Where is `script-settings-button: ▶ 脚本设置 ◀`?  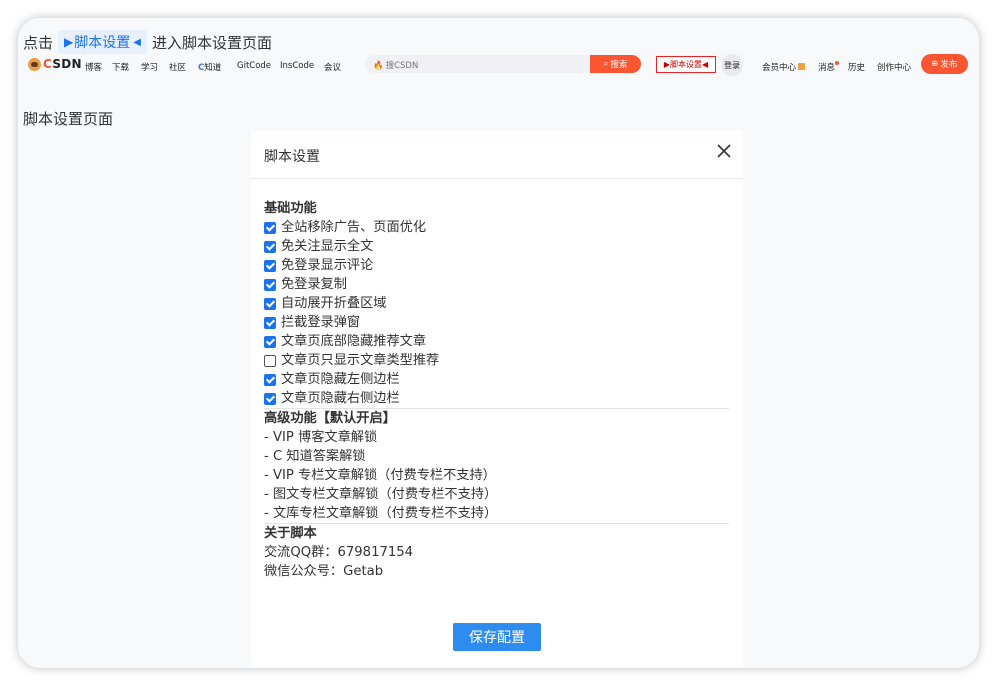
script-settings-button: ▶ 脚本设置 ◀ is located at coordinates (686, 64).